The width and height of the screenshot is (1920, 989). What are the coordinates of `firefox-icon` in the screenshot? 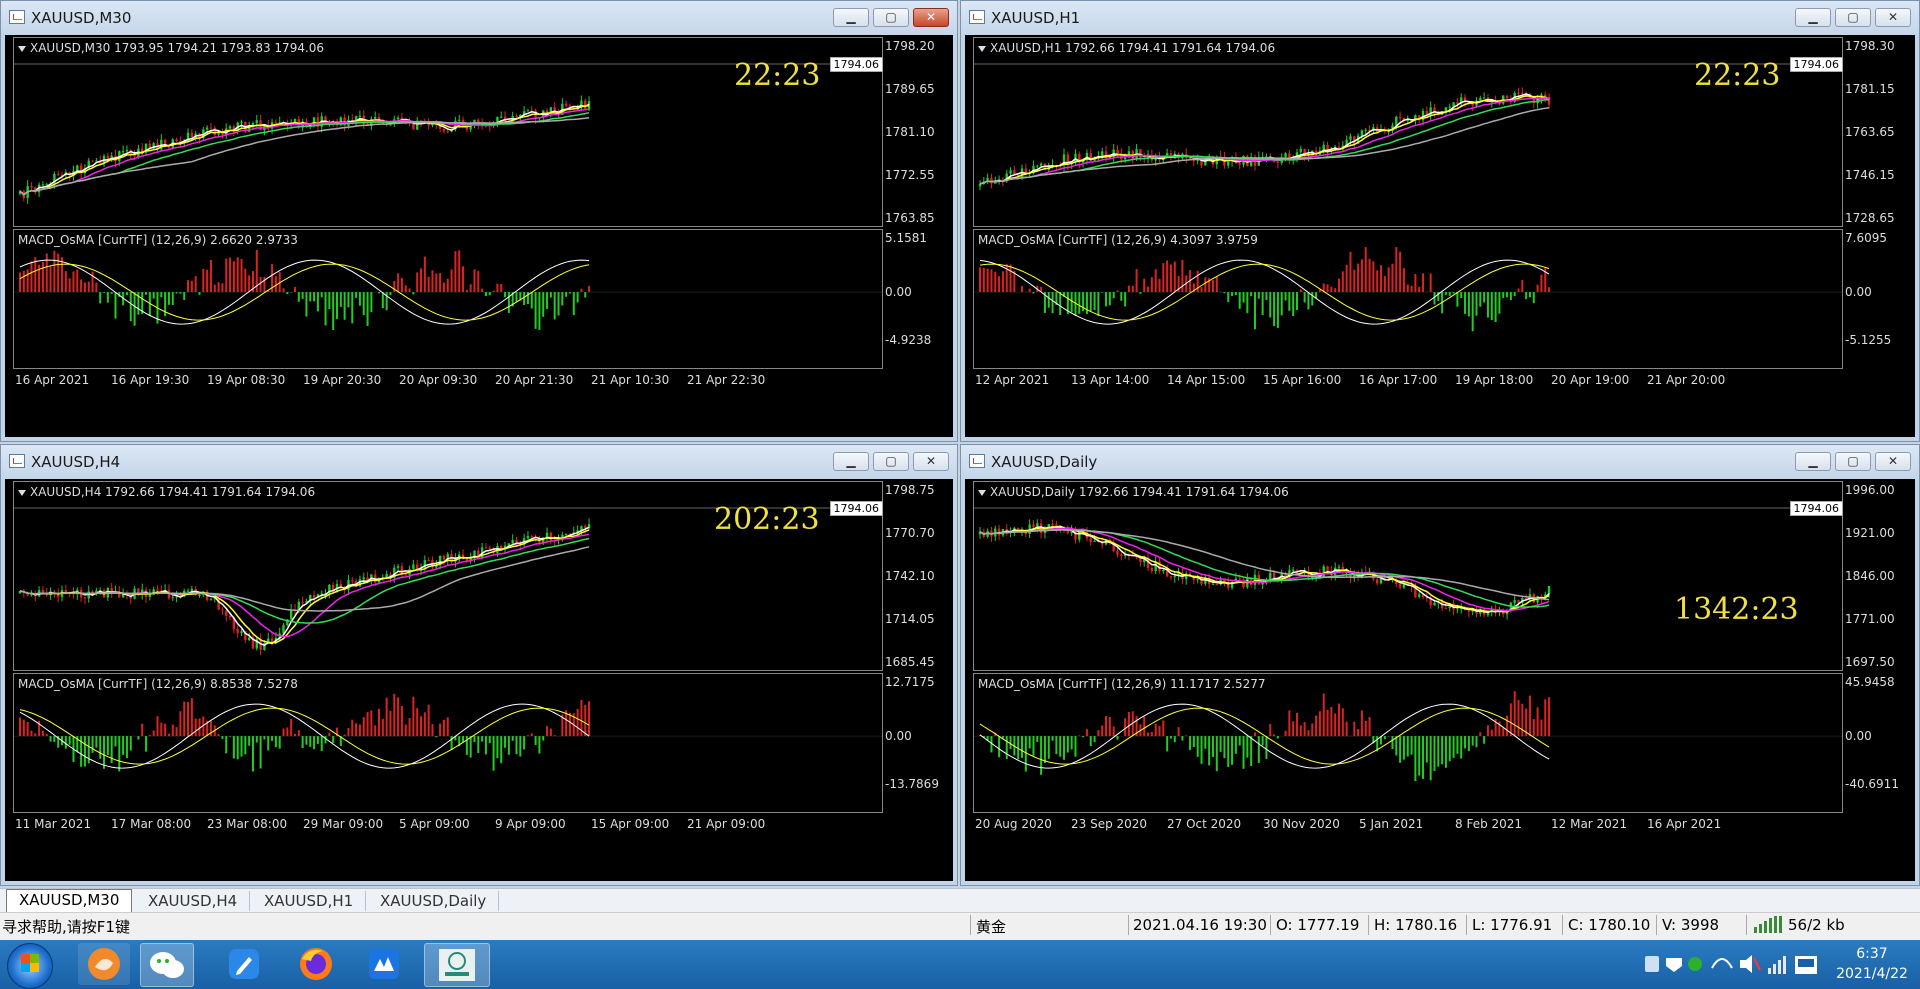 It's located at (316, 964).